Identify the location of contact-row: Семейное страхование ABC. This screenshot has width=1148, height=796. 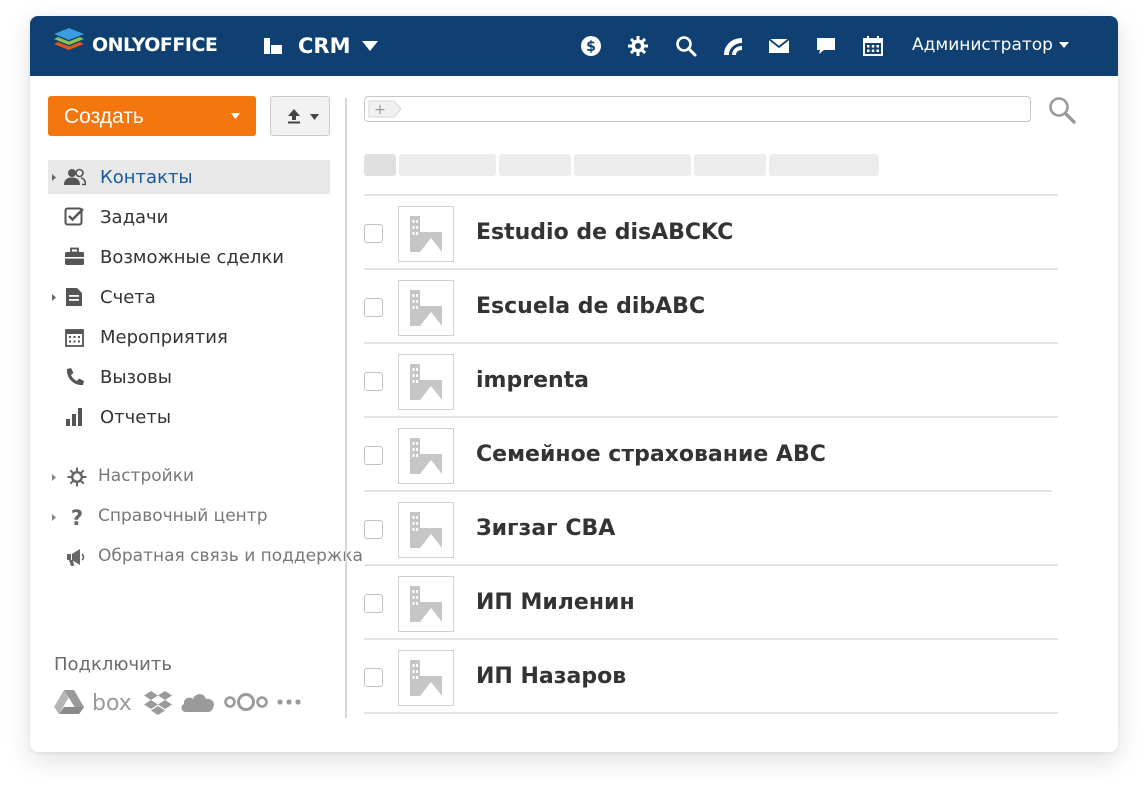
(711, 454).